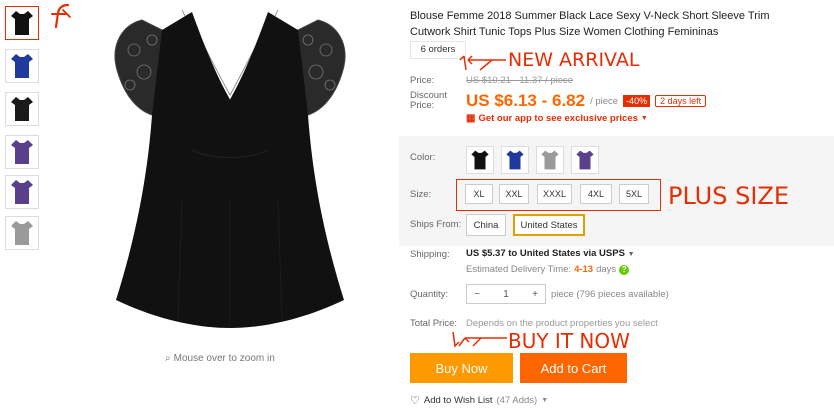 Image resolution: width=834 pixels, height=417 pixels. I want to click on plus-size-annotation: PLUS SIZE, so click(728, 196).